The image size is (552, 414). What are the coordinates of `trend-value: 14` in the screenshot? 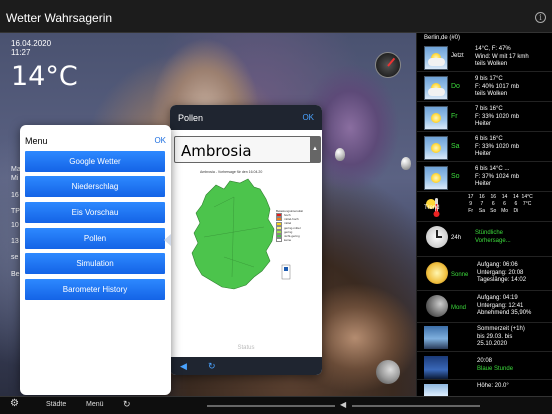 It's located at (504, 197).